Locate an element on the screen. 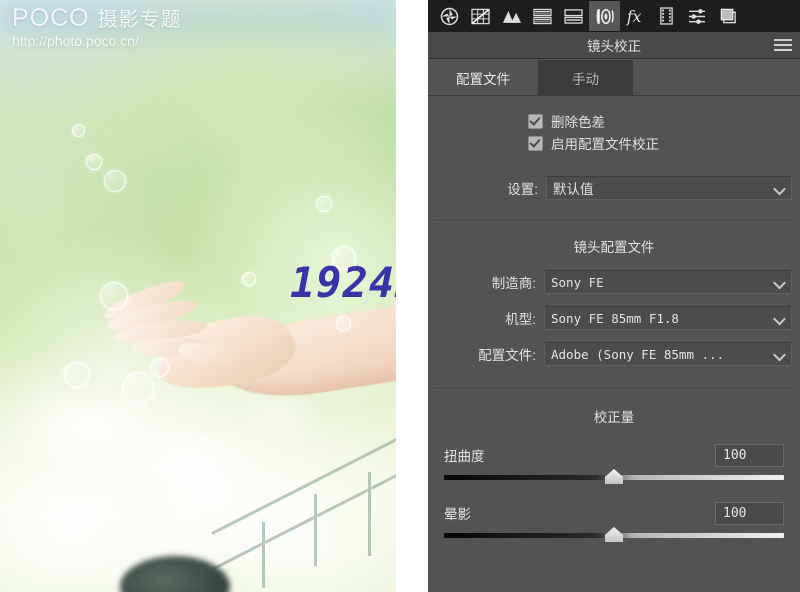  settings-label: 设置: is located at coordinates (522, 189).